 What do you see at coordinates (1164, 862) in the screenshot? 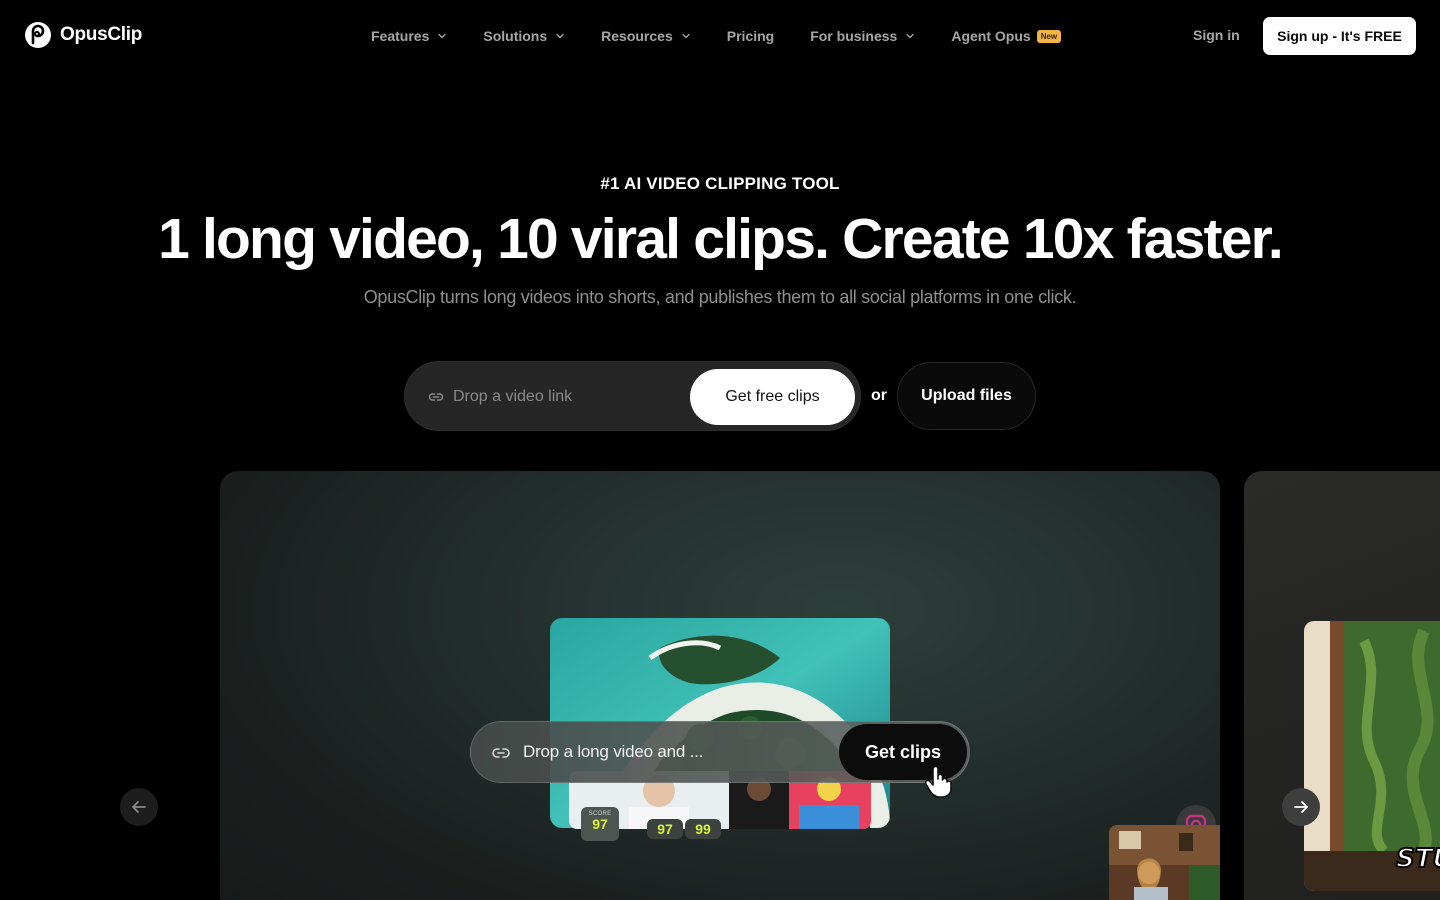
I see `video-thumbnail-image` at bounding box center [1164, 862].